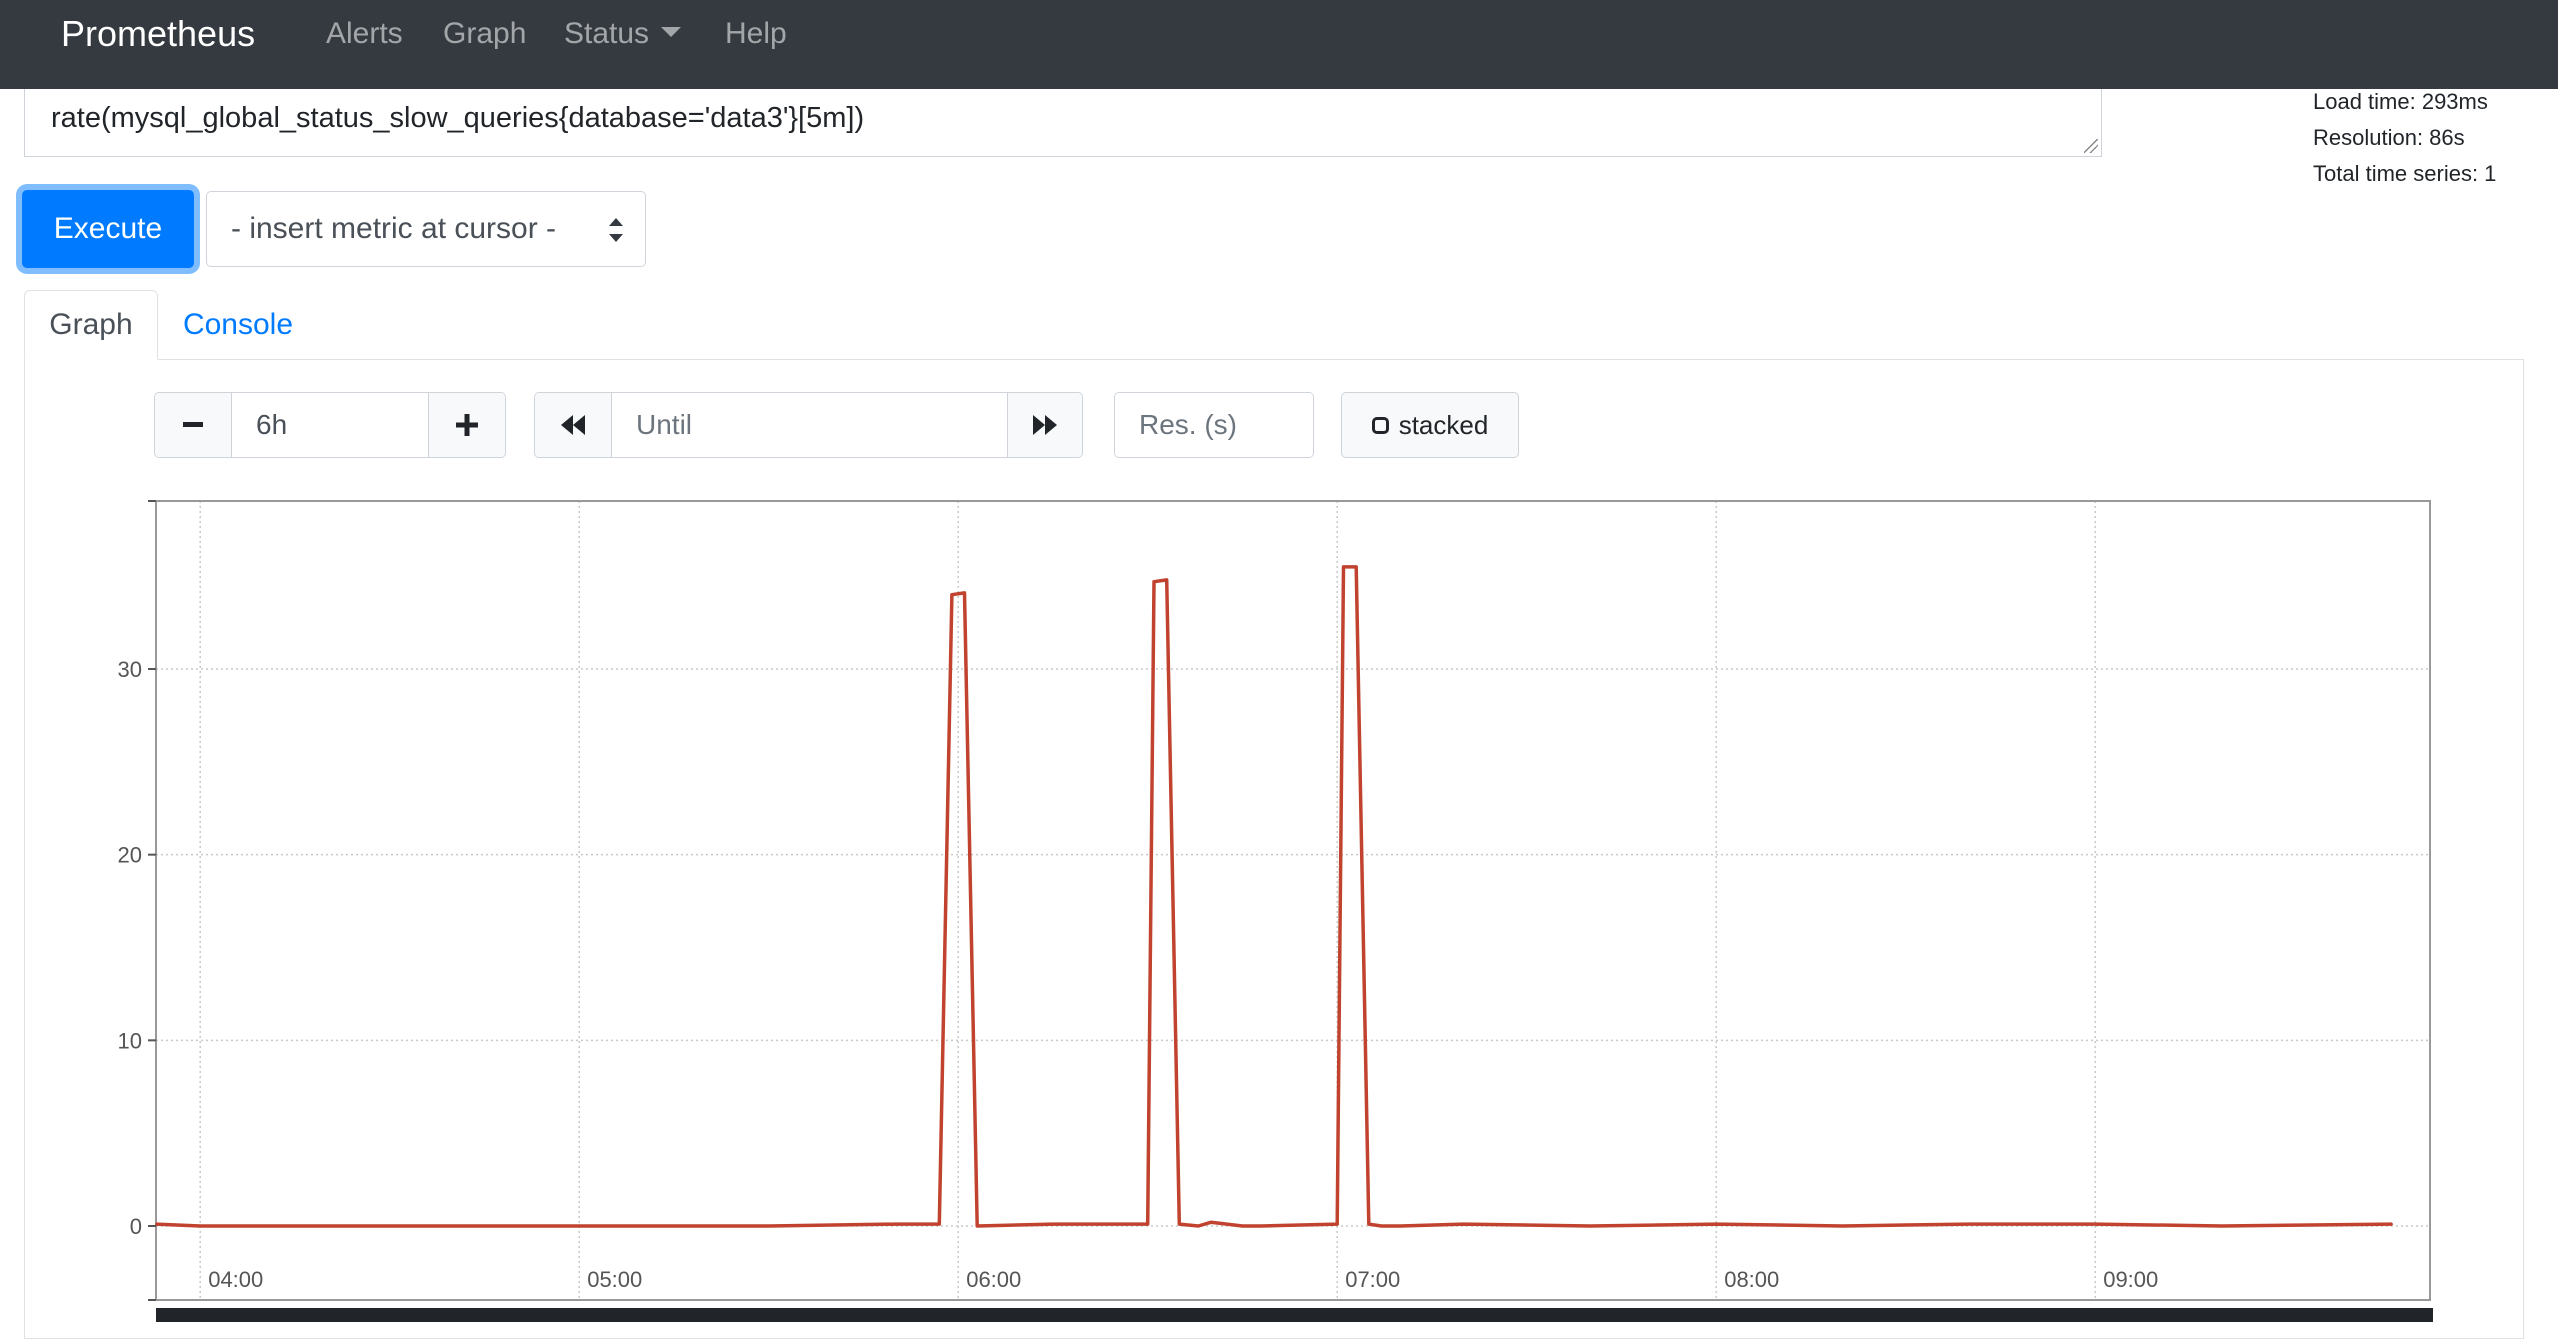 This screenshot has height=1339, width=2558. What do you see at coordinates (1751, 1279) in the screenshot?
I see `x-tick-label: 08:00` at bounding box center [1751, 1279].